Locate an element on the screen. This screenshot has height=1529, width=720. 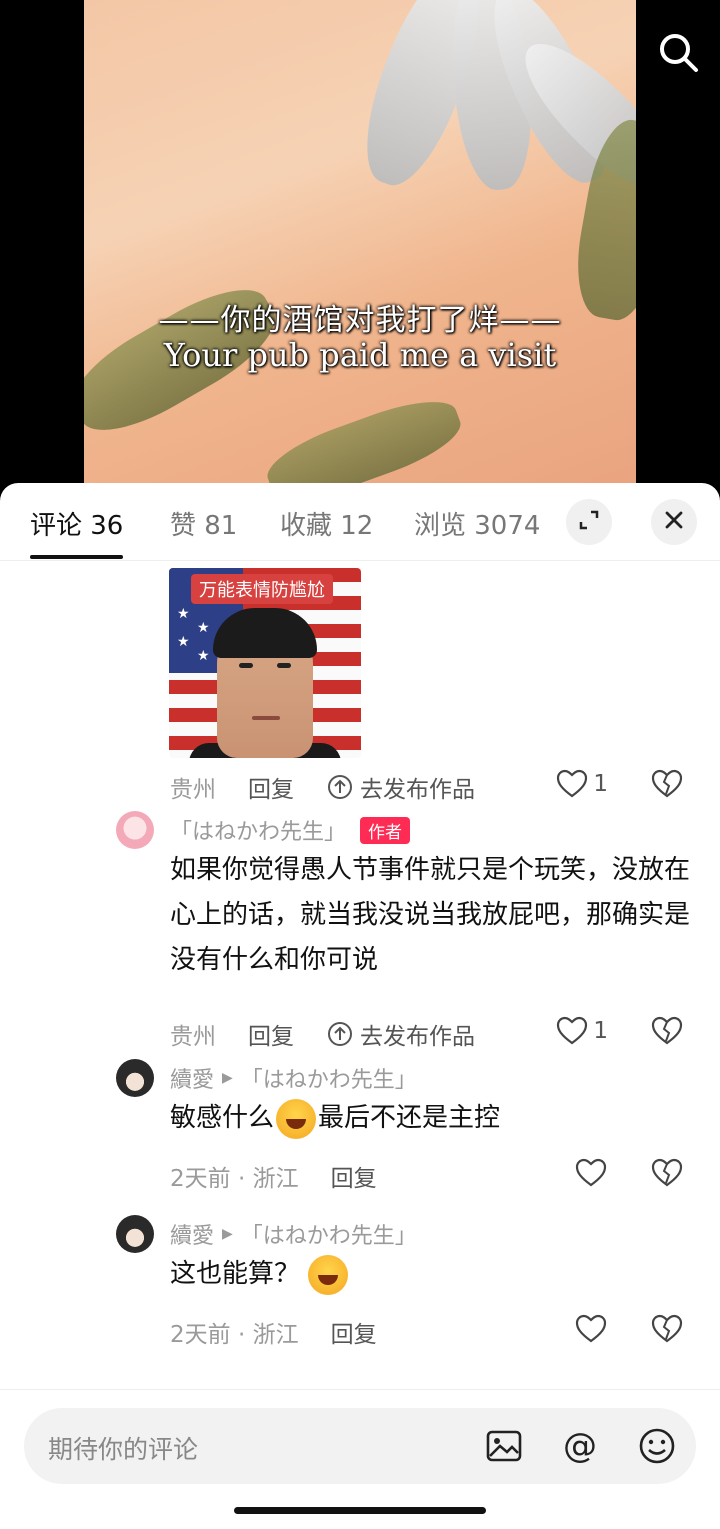
comment-input: 期待你的评论 @ is located at coordinates (360, 1446).